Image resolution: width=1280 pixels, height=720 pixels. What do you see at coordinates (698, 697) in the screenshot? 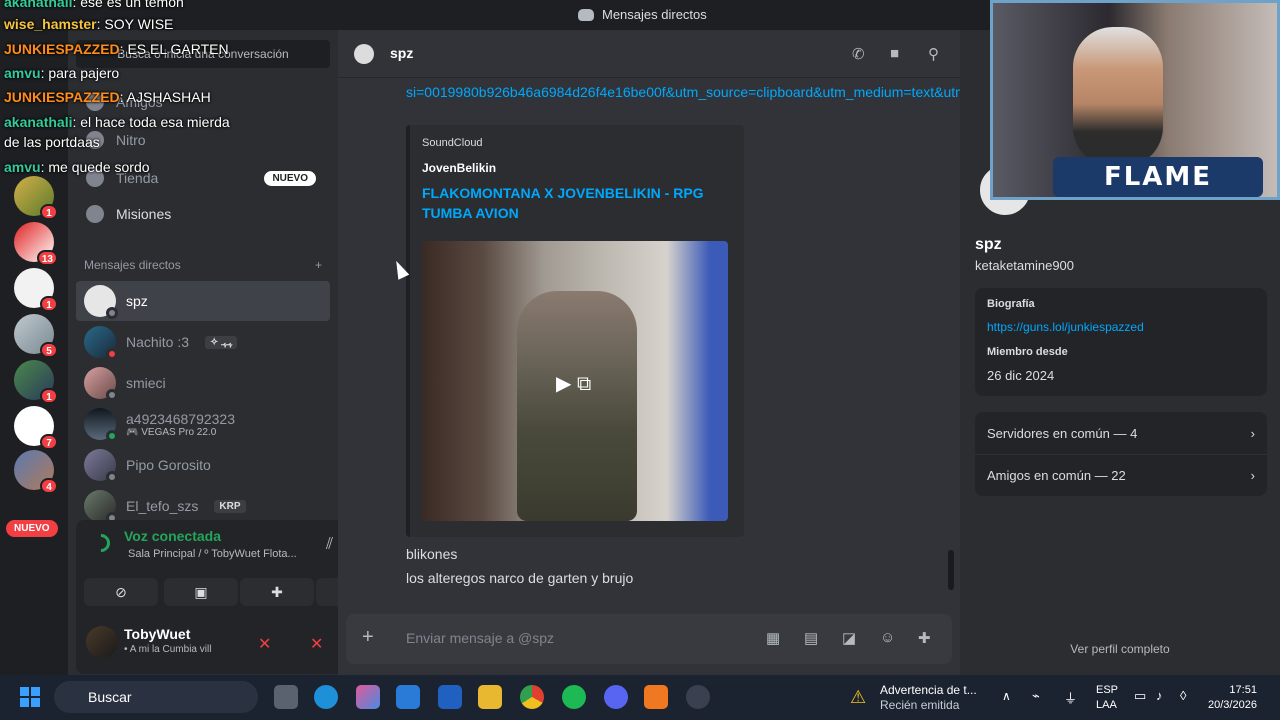
I see `app-icon` at bounding box center [698, 697].